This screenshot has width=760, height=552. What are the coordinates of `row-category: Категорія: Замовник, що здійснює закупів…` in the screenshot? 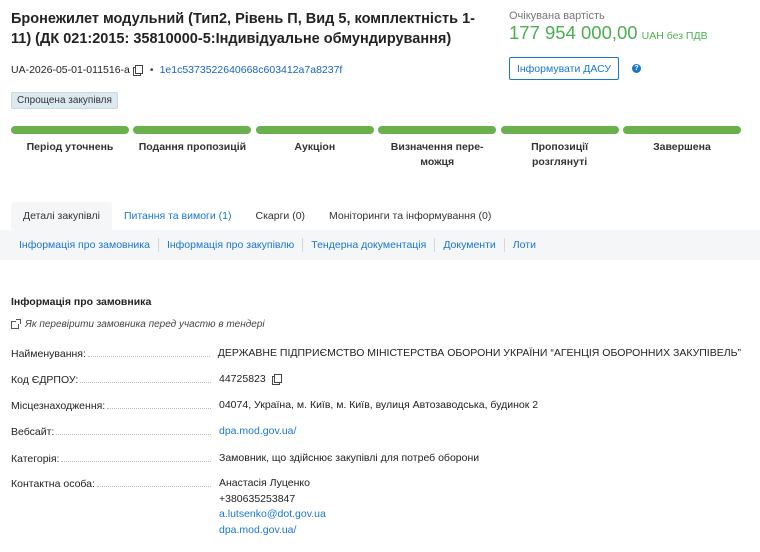 It's located at (376, 459).